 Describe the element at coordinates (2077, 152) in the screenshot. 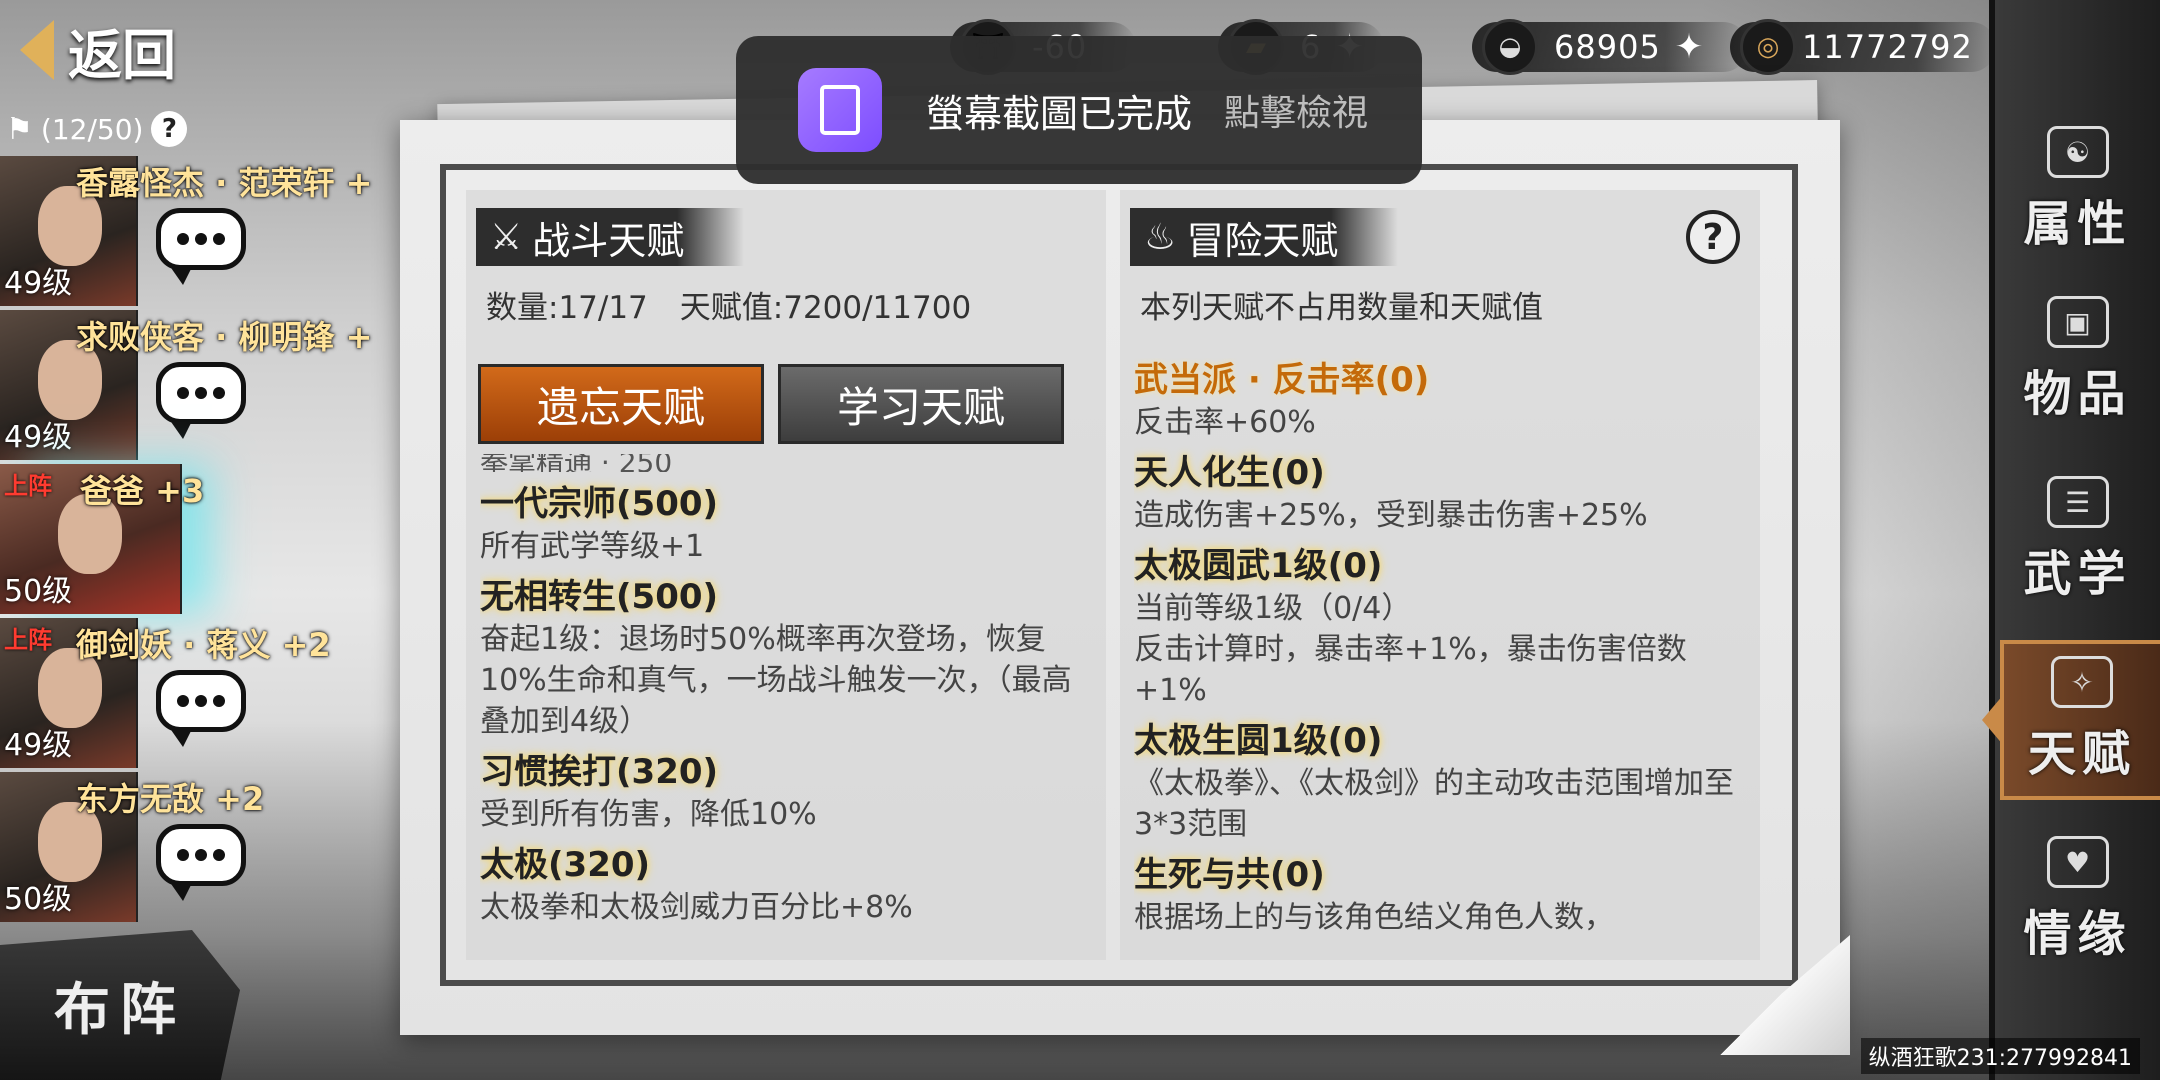

I see `attribute-icon: ☯` at that location.